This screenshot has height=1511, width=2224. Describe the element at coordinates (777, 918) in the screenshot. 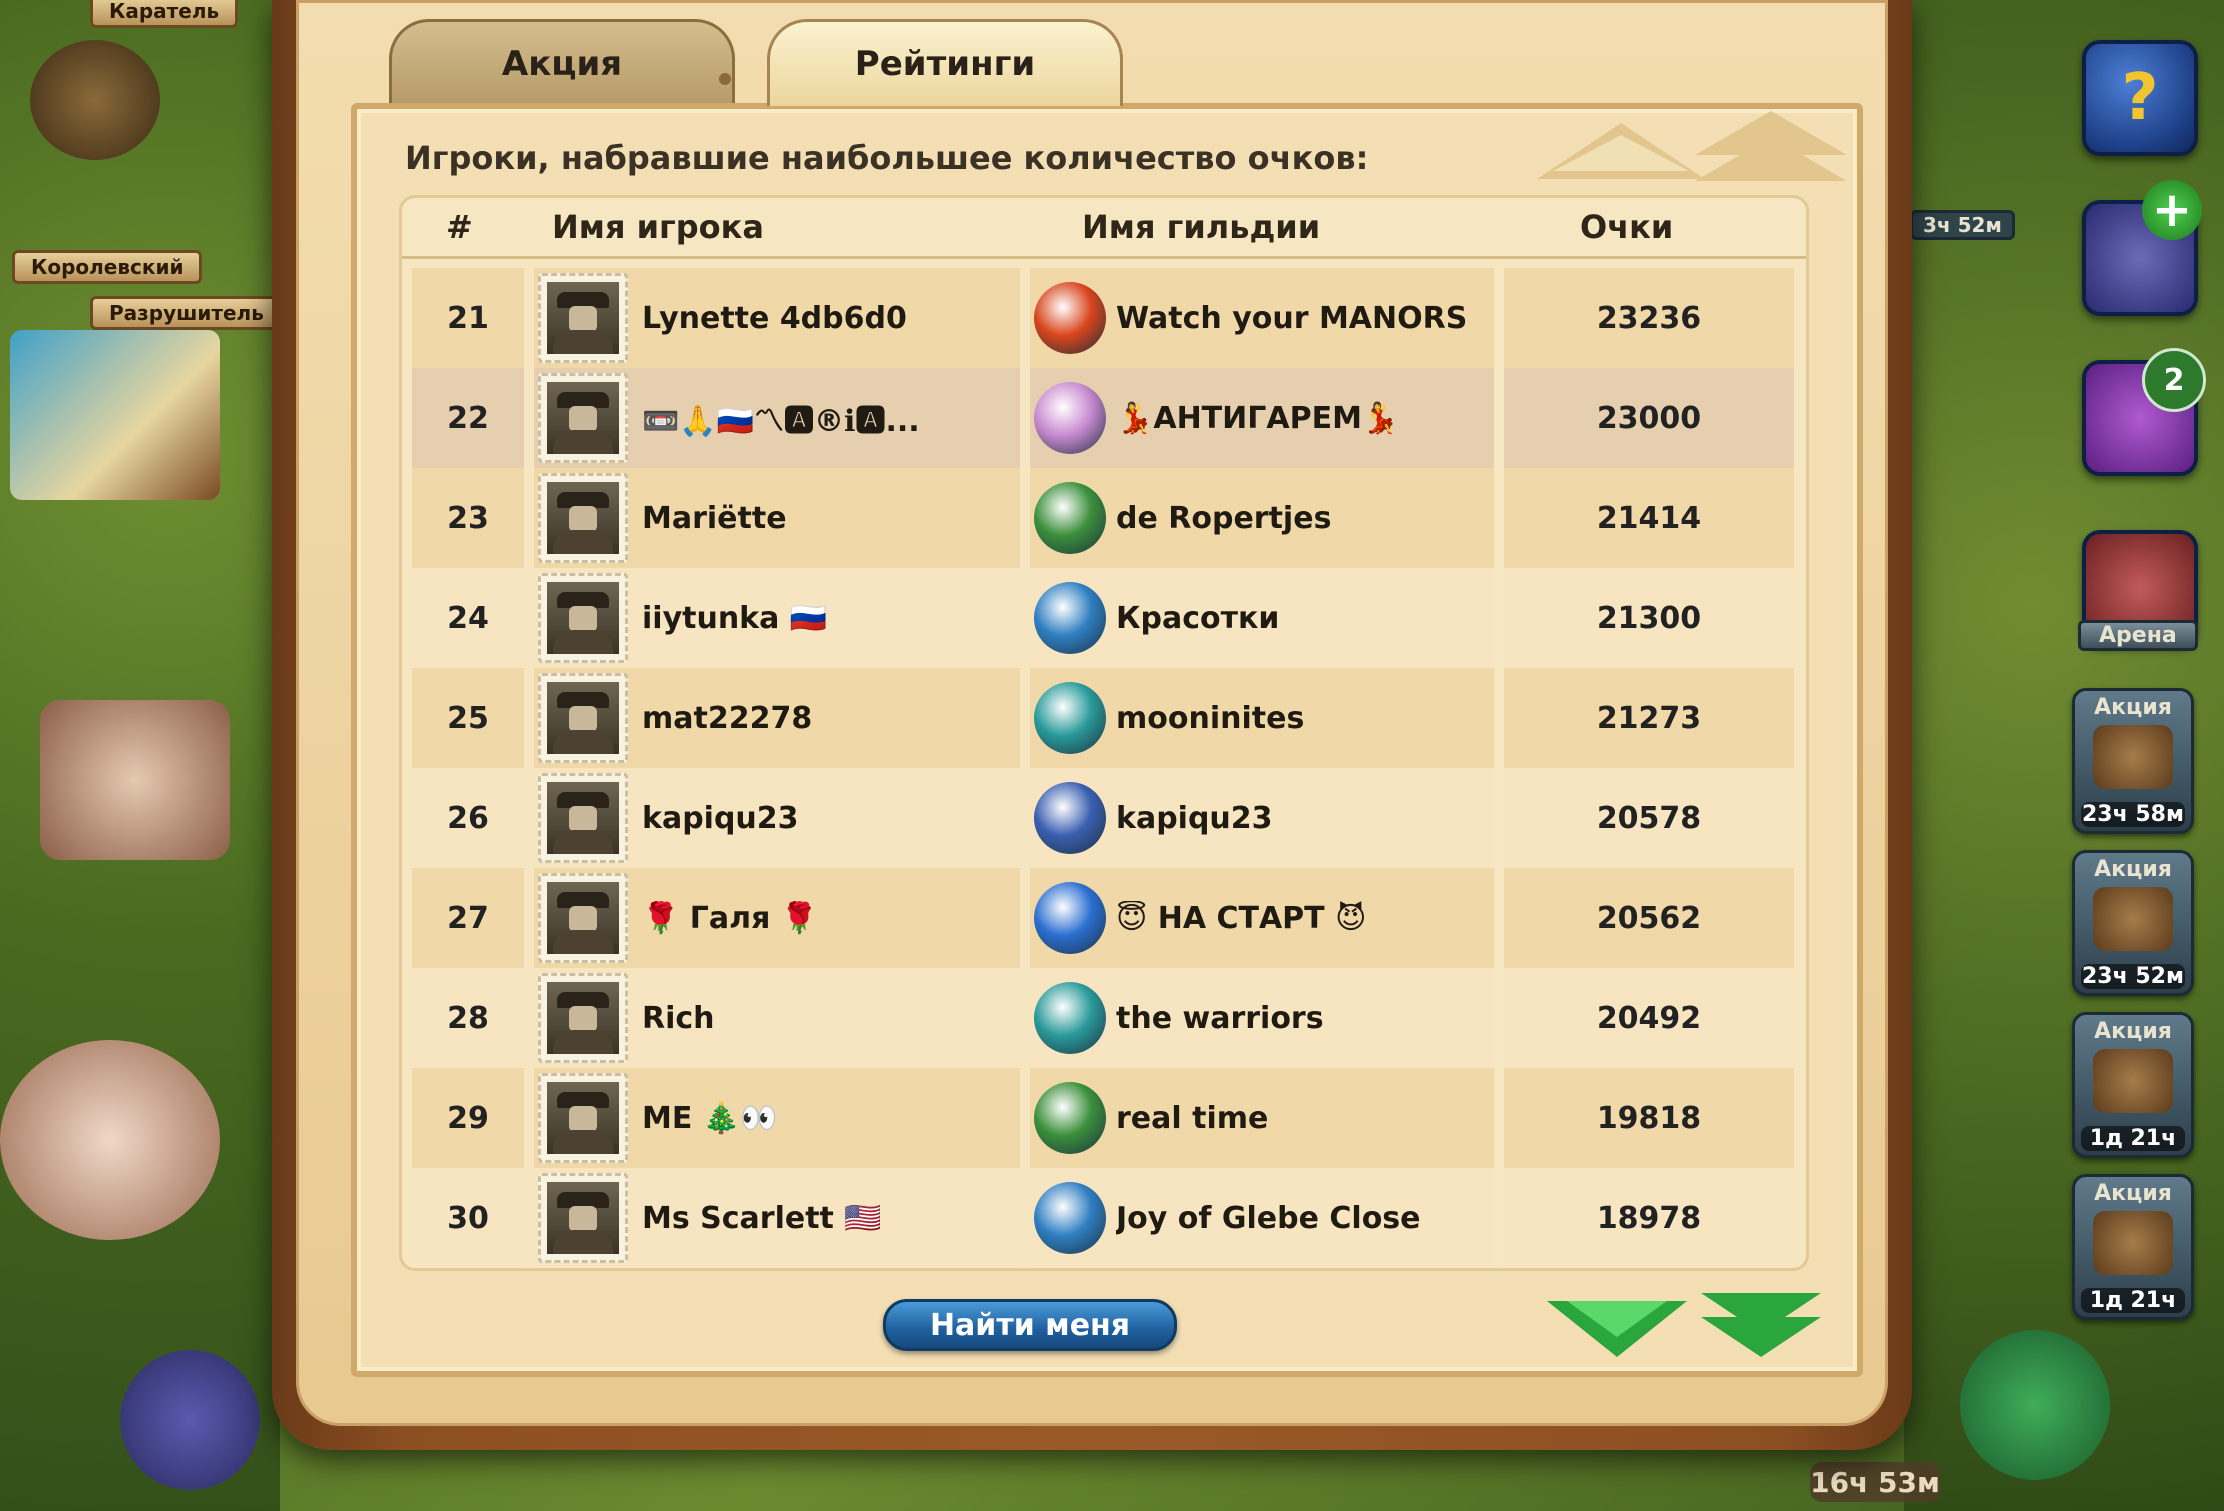

I see `player-cell: 🌹 Галя 🌹` at that location.